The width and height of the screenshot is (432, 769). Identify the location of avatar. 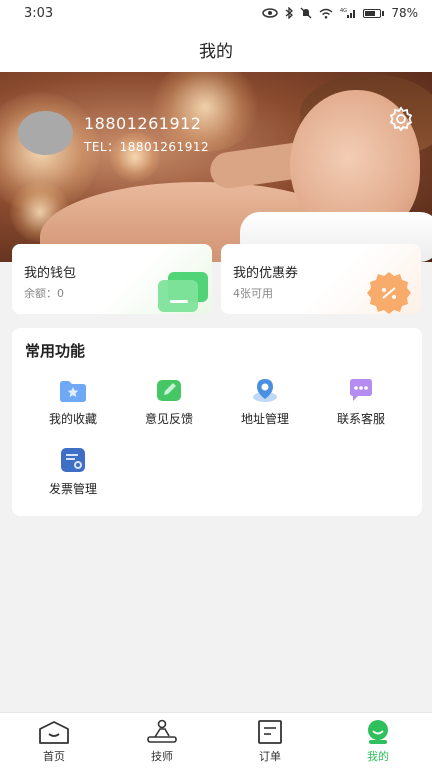
(45, 133).